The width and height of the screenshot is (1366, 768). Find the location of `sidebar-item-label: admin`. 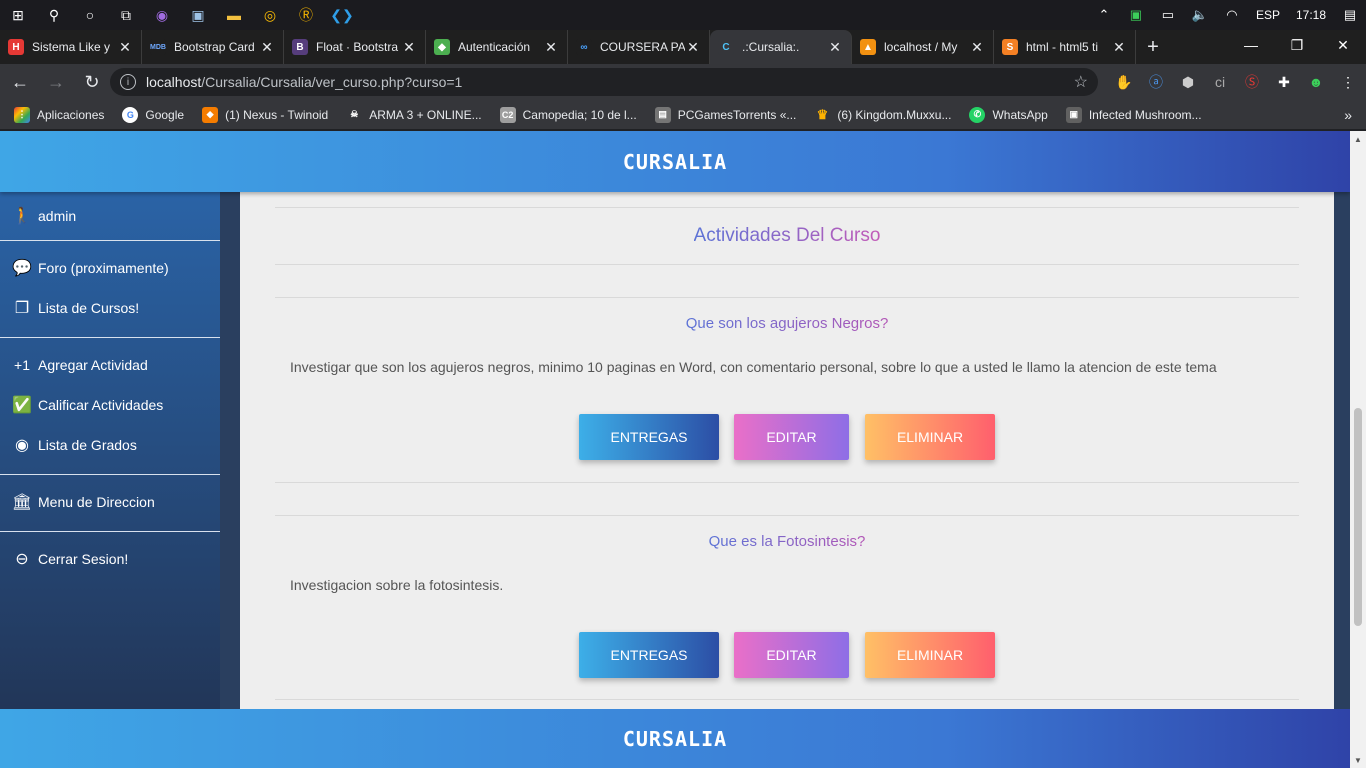

sidebar-item-label: admin is located at coordinates (57, 216).